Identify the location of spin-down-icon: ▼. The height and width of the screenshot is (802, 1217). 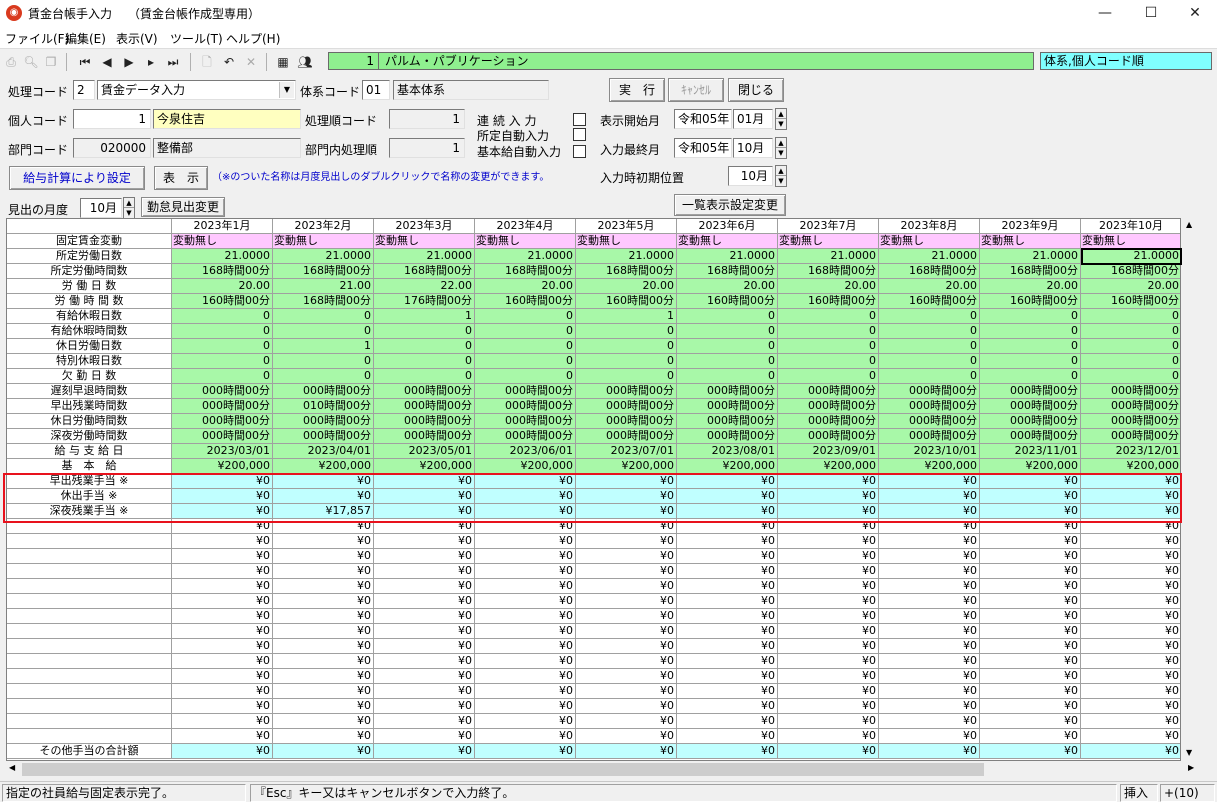
(781, 181).